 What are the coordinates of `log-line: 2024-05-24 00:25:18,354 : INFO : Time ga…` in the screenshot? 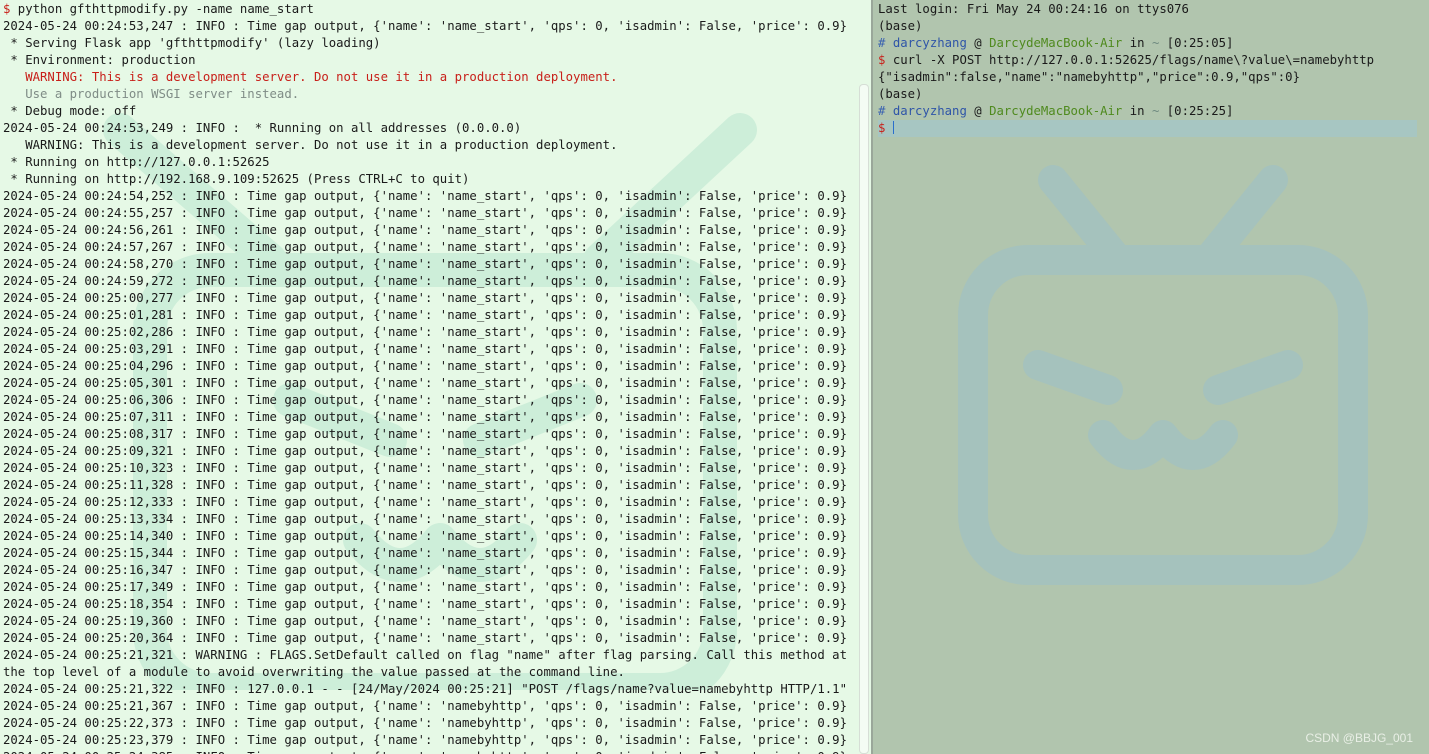 It's located at (429, 604).